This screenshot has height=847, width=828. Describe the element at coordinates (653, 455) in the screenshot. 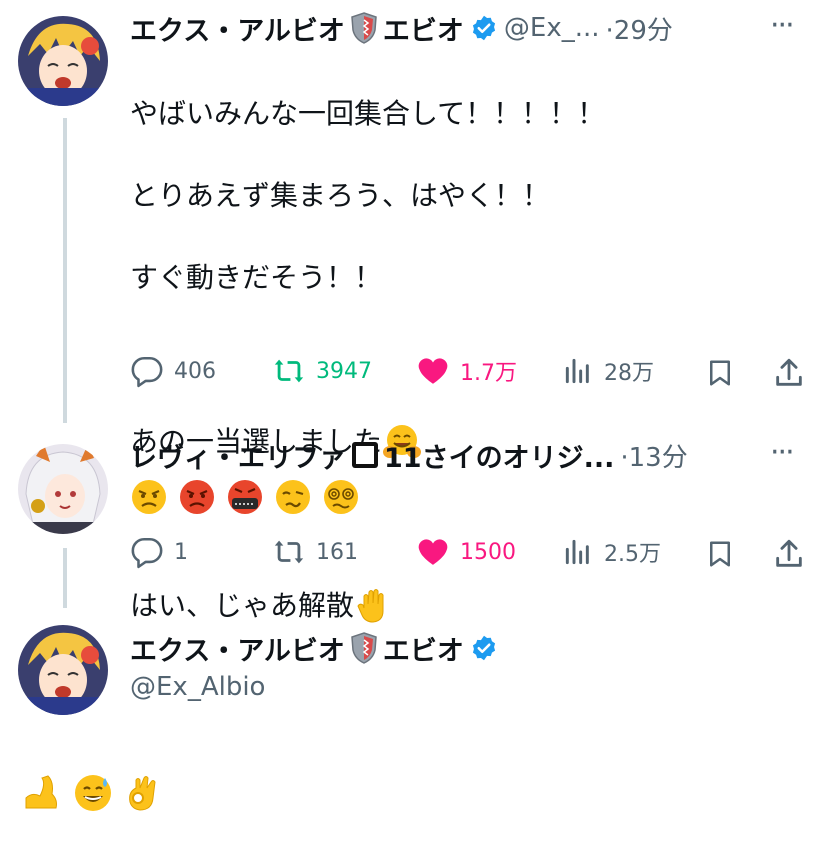

I see `timestamp: ·13分` at that location.